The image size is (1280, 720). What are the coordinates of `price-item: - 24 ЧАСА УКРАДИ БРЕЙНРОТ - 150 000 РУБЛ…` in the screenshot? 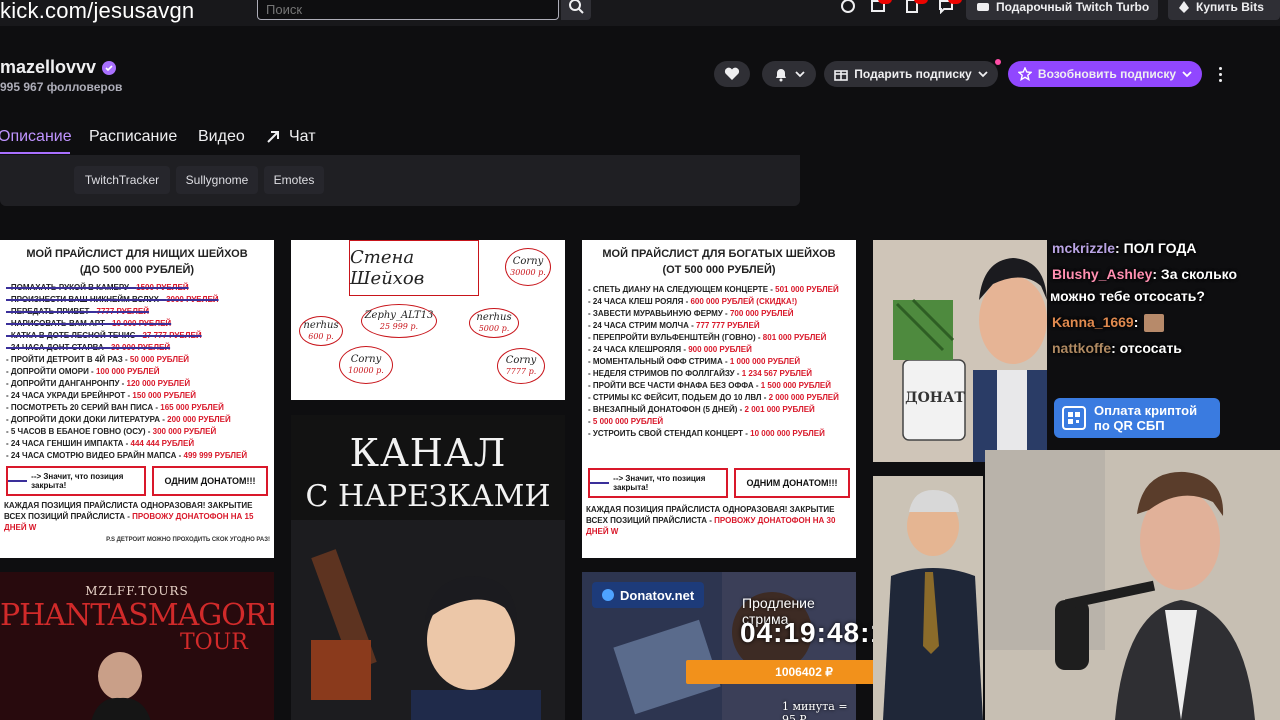 It's located at (101, 395).